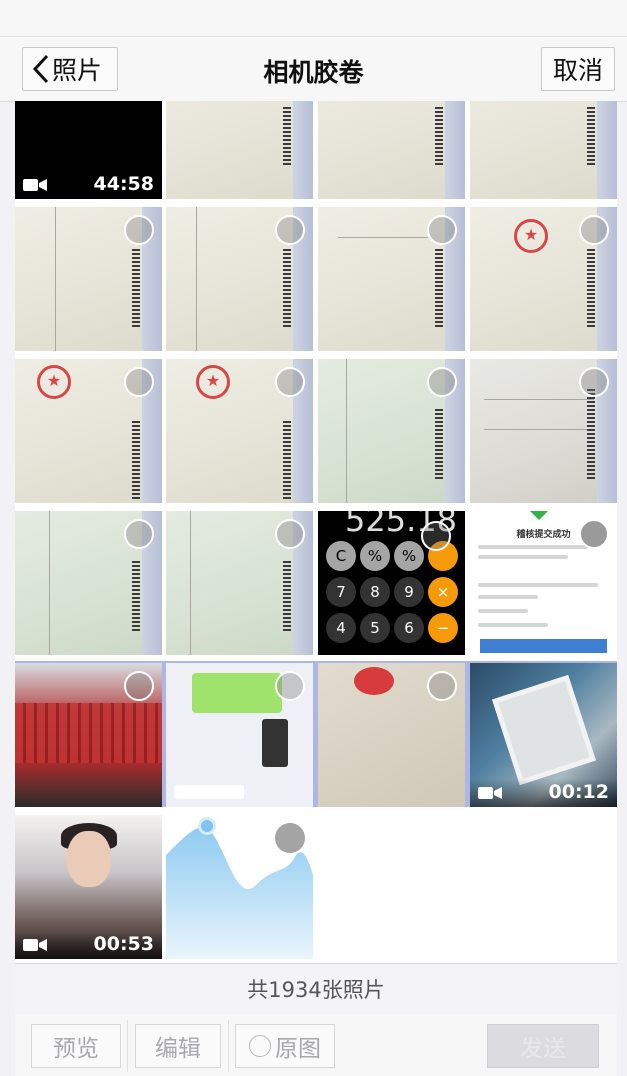 This screenshot has width=627, height=1076. I want to click on highlight-dot, so click(207, 826).